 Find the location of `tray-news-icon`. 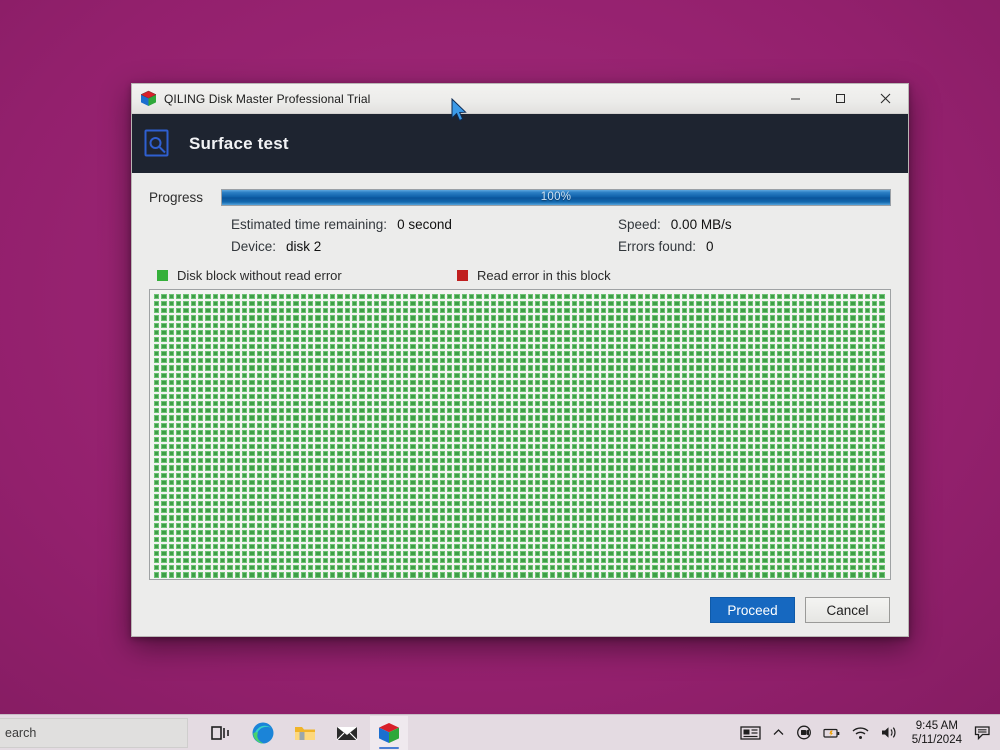

tray-news-icon is located at coordinates (750, 733).